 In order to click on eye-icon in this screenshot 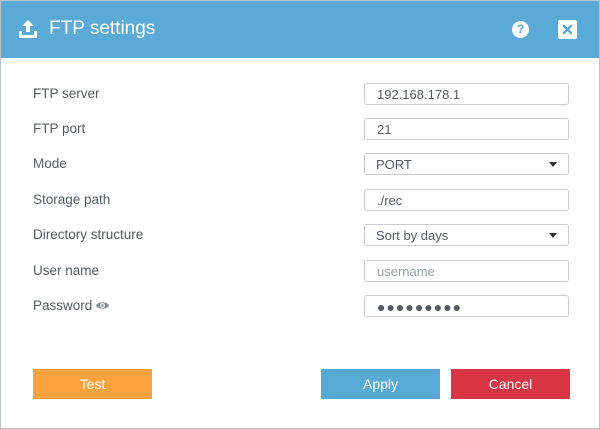, I will do `click(102, 305)`.